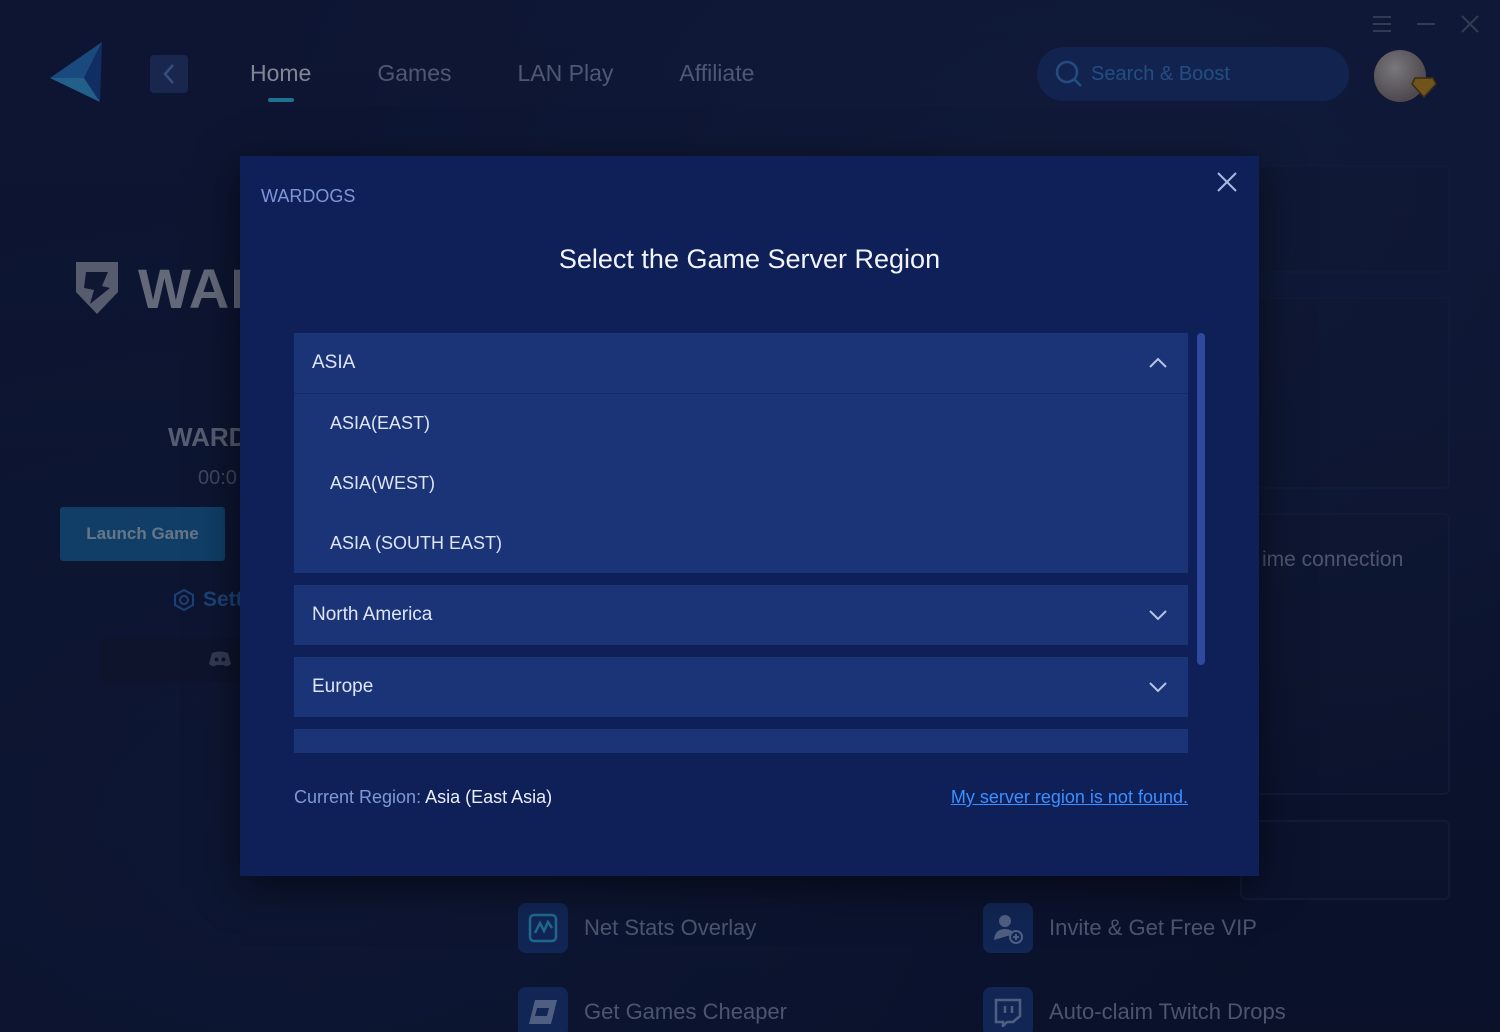 The width and height of the screenshot is (1500, 1032). I want to click on region-group-north-america: North America, so click(741, 615).